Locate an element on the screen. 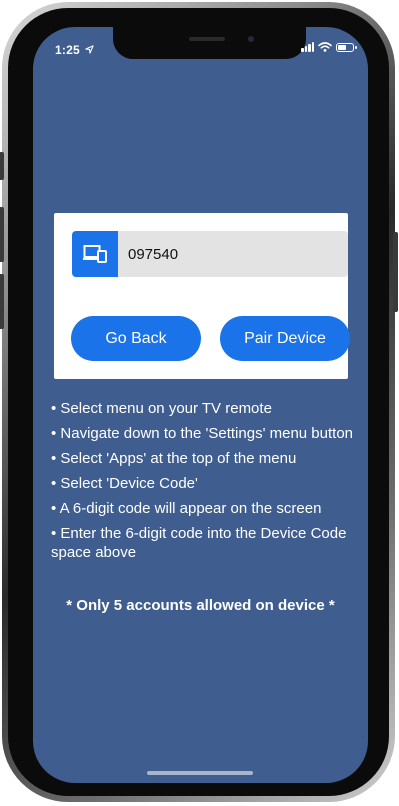  pair-device-button: Pair Device is located at coordinates (285, 338).